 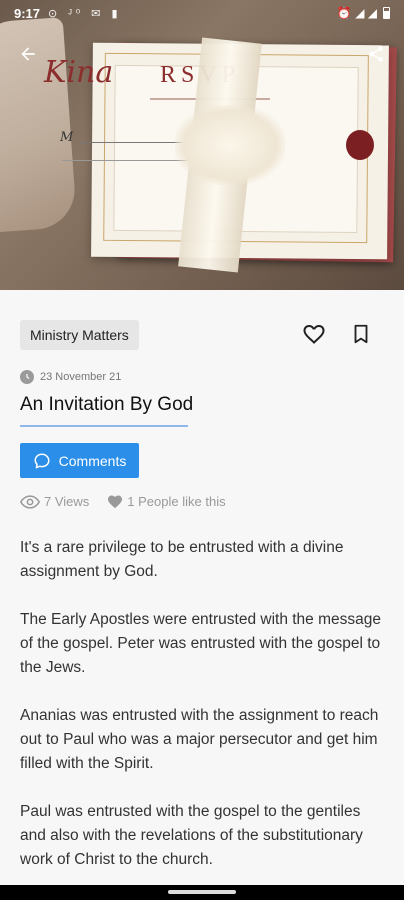 I want to click on hero-script-text: Kina, so click(x=79, y=72).